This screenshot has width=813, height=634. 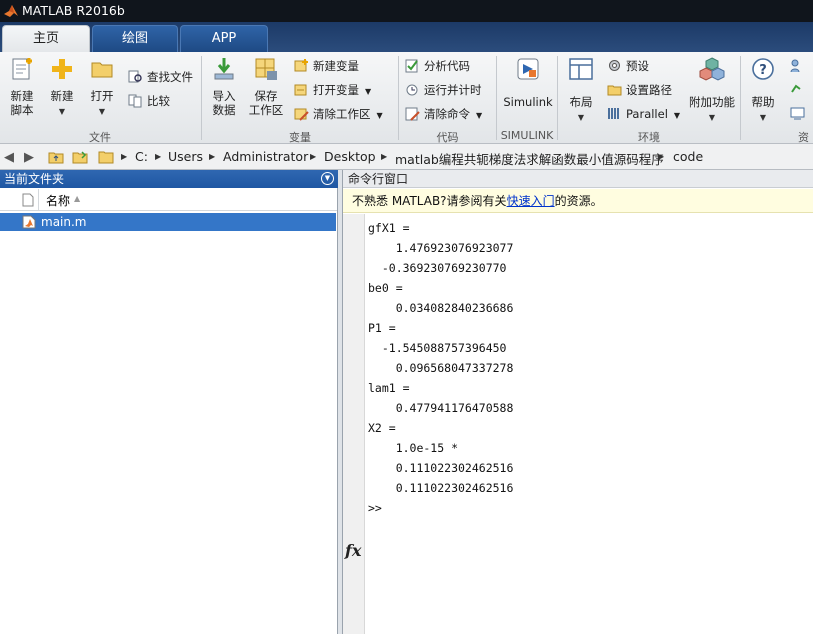 I want to click on clear-workspace-button: 清除工作区 ▼, so click(x=338, y=114).